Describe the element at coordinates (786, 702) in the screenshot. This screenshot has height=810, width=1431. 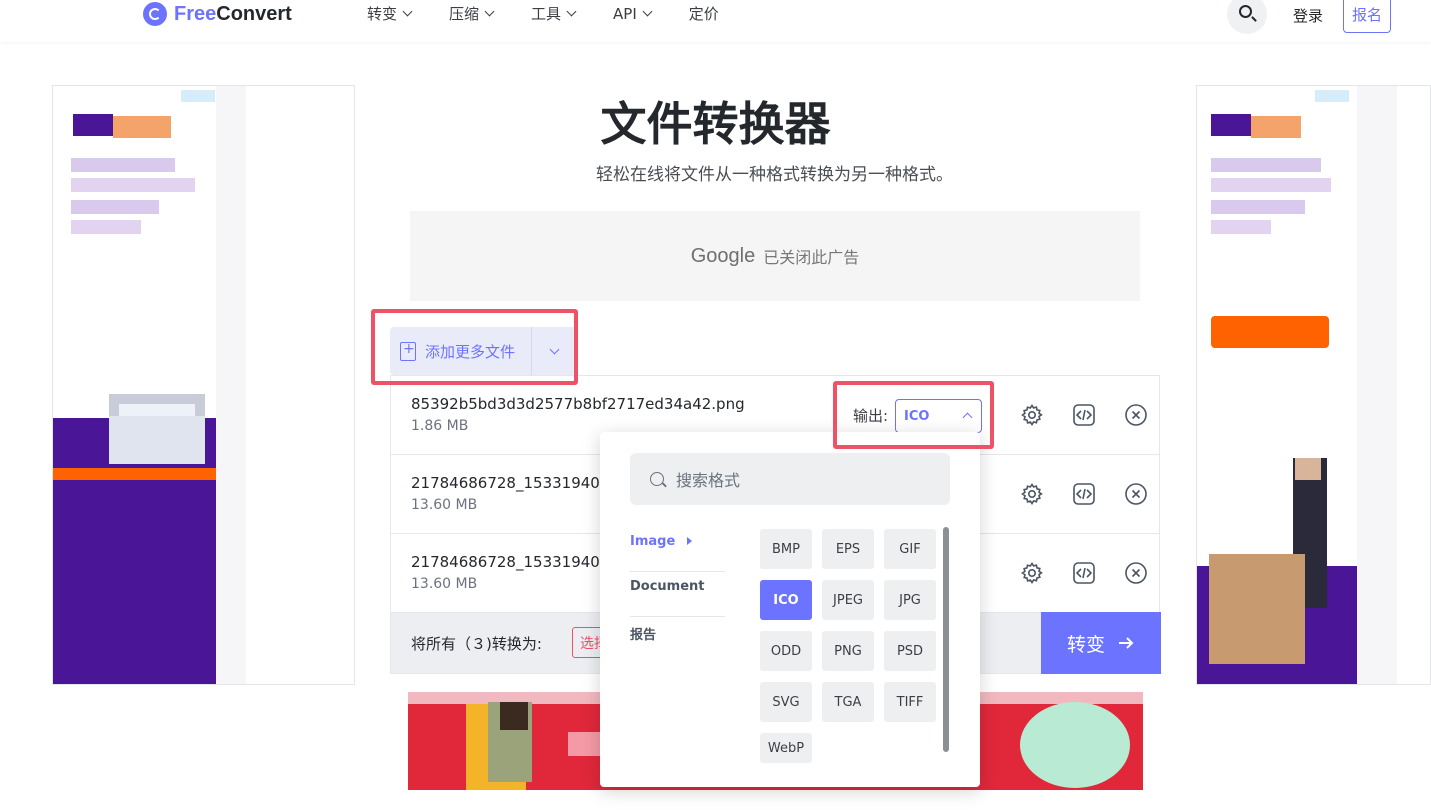
I see `format-option-svg: SVG` at that location.